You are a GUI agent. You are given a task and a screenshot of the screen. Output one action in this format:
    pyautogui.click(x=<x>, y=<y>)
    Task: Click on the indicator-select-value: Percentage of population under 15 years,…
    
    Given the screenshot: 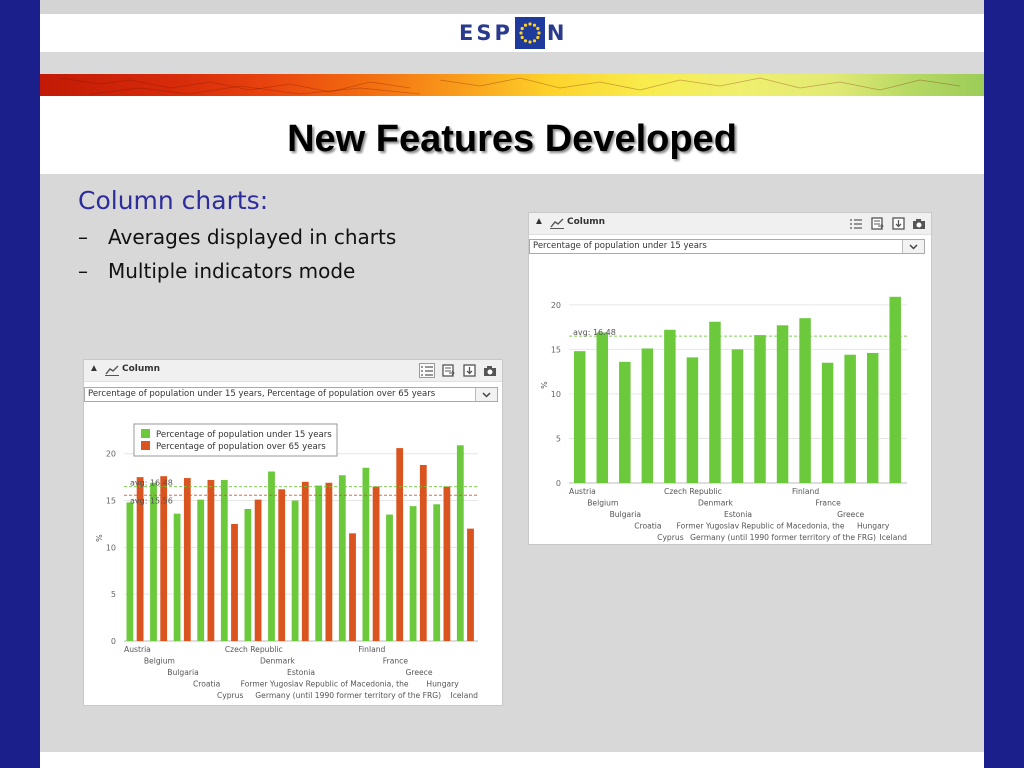 What is the action you would take?
    pyautogui.click(x=262, y=394)
    